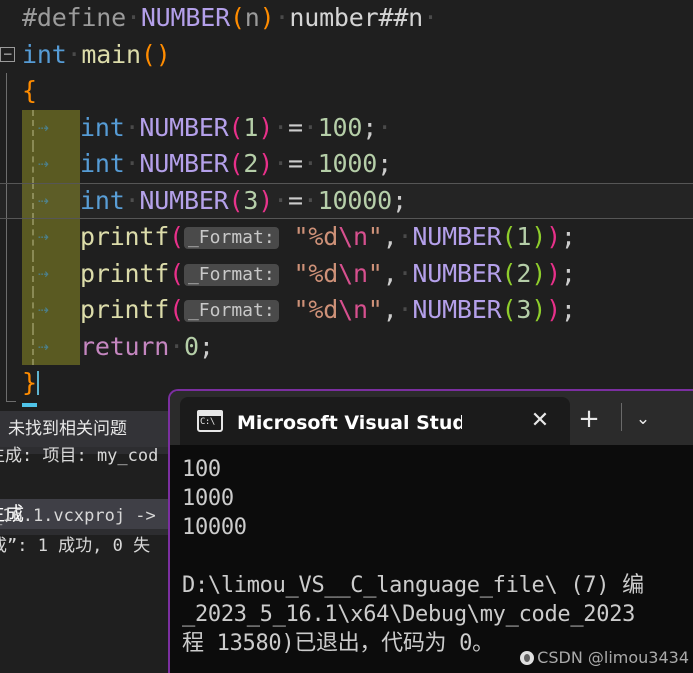 The height and width of the screenshot is (673, 693). I want to click on code-token: =, so click(295, 127).